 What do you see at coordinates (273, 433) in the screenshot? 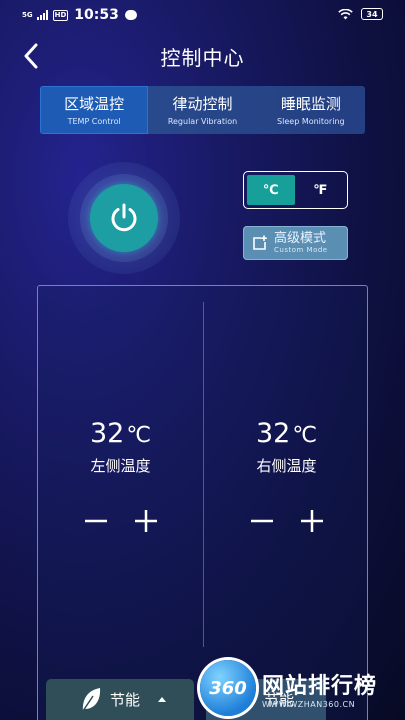
I see `right-temp-value: 32` at bounding box center [273, 433].